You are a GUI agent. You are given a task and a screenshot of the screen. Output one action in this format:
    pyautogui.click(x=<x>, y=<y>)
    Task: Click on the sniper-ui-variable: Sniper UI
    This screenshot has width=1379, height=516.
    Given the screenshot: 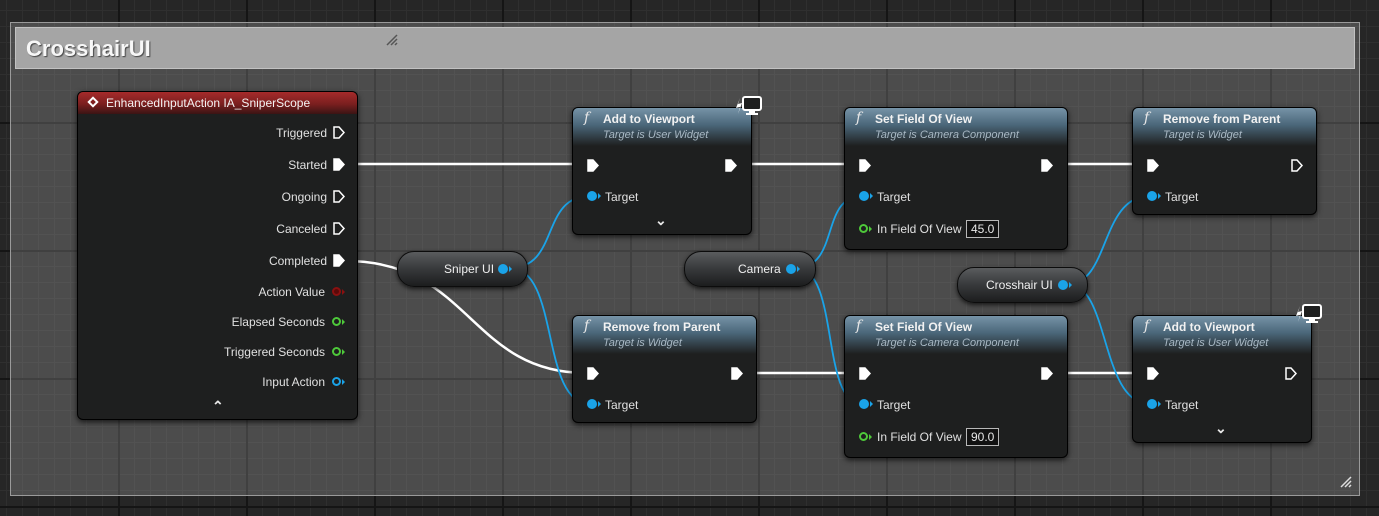 What is the action you would take?
    pyautogui.click(x=462, y=269)
    